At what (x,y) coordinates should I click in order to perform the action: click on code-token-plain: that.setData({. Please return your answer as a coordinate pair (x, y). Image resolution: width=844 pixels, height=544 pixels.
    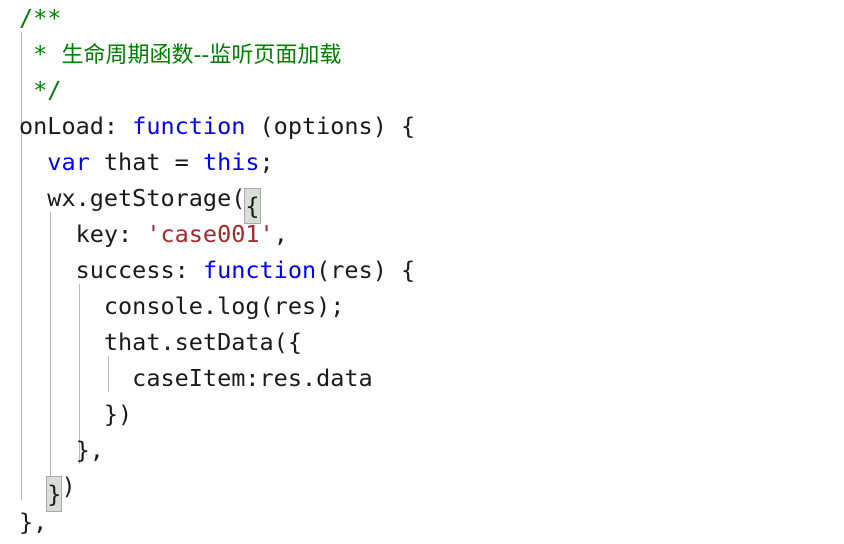
    Looking at the image, I should click on (160, 342).